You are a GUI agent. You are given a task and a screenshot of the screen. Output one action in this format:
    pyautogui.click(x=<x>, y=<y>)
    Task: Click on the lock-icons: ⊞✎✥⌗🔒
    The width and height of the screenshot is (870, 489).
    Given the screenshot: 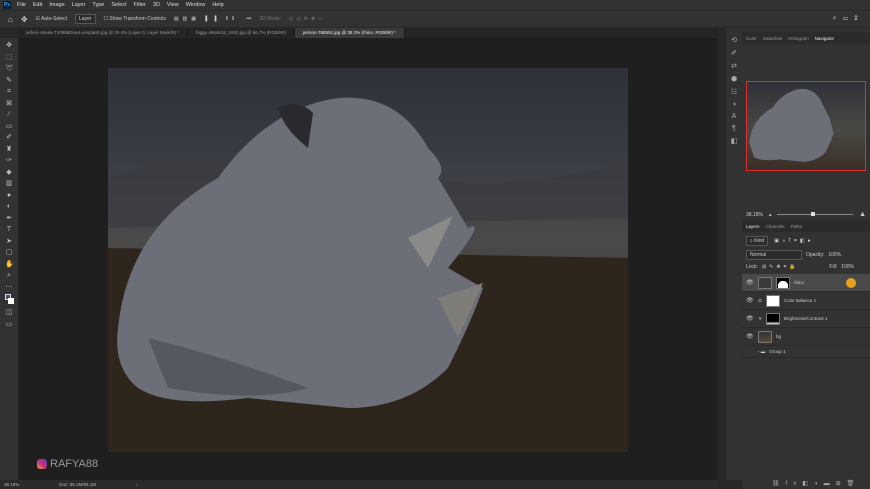 What is the action you would take?
    pyautogui.click(x=780, y=267)
    